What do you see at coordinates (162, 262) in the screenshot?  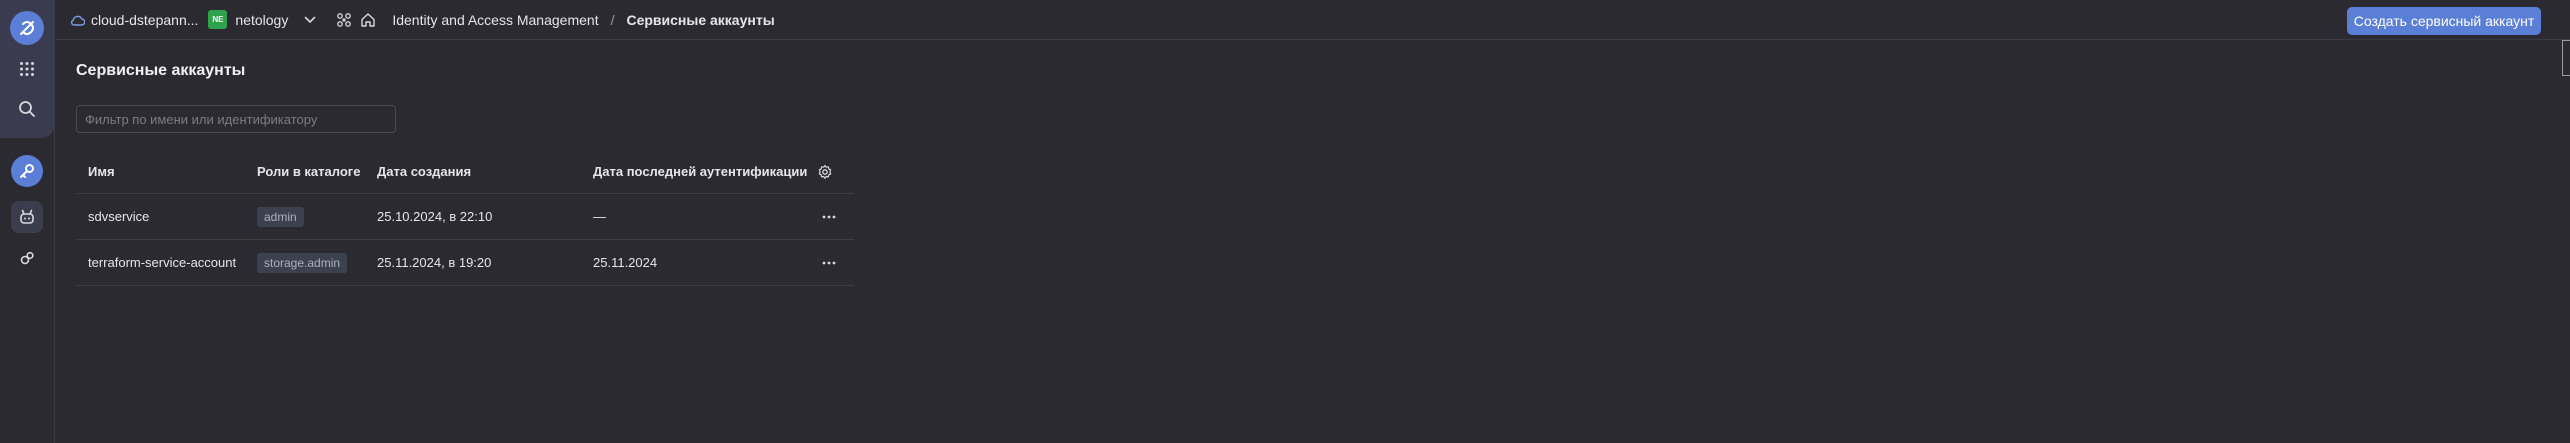 I see `account-name: terraform-service-account` at bounding box center [162, 262].